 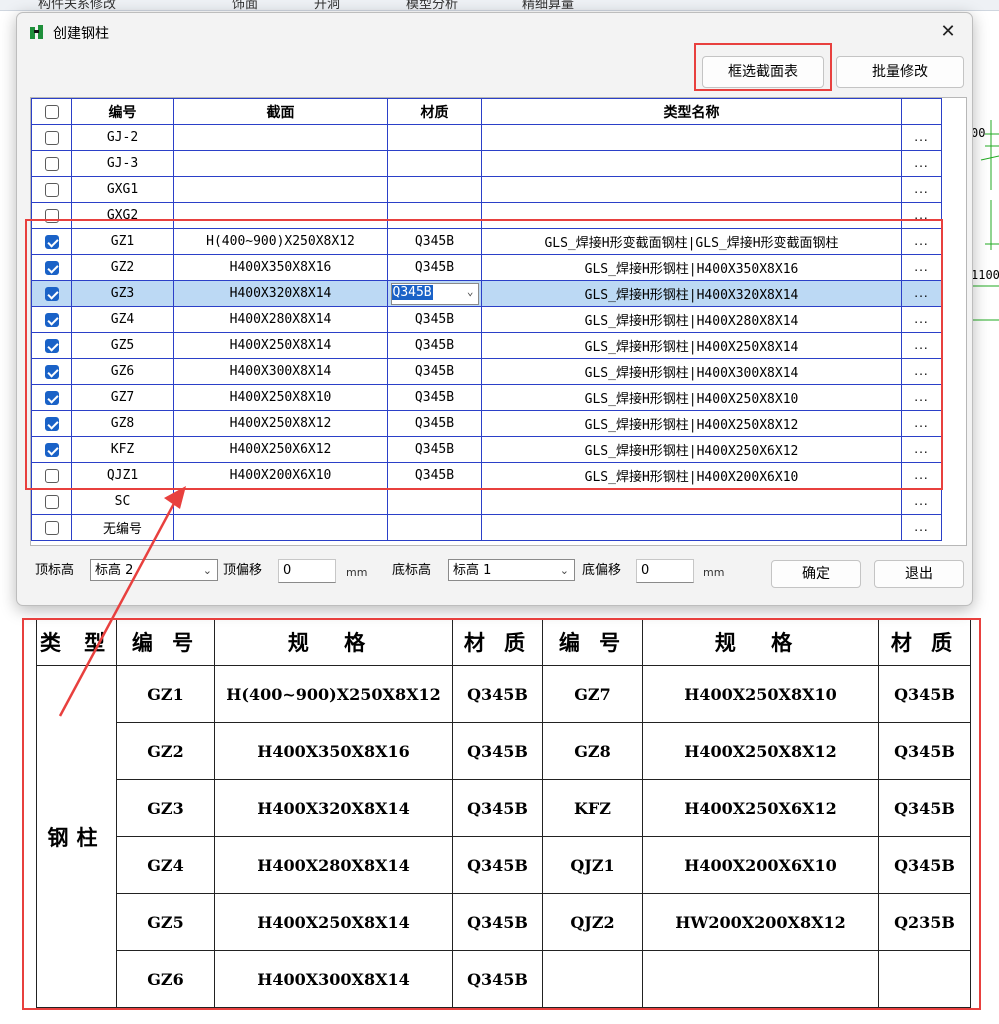 What do you see at coordinates (36, 32) in the screenshot?
I see `steel-column-app-icon` at bounding box center [36, 32].